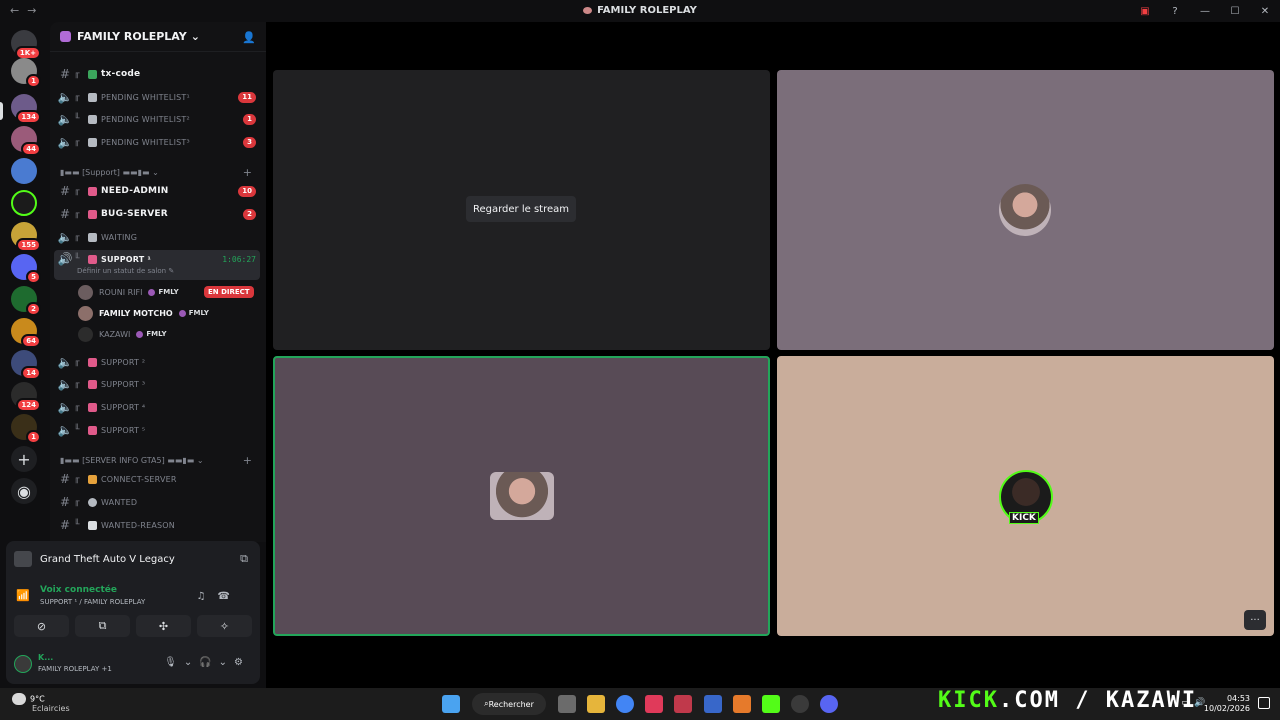 The height and width of the screenshot is (720, 1280). Describe the element at coordinates (156, 430) in the screenshot. I see `channel-support-5: 🔈 ╙ SUPPORT ⁵` at that location.